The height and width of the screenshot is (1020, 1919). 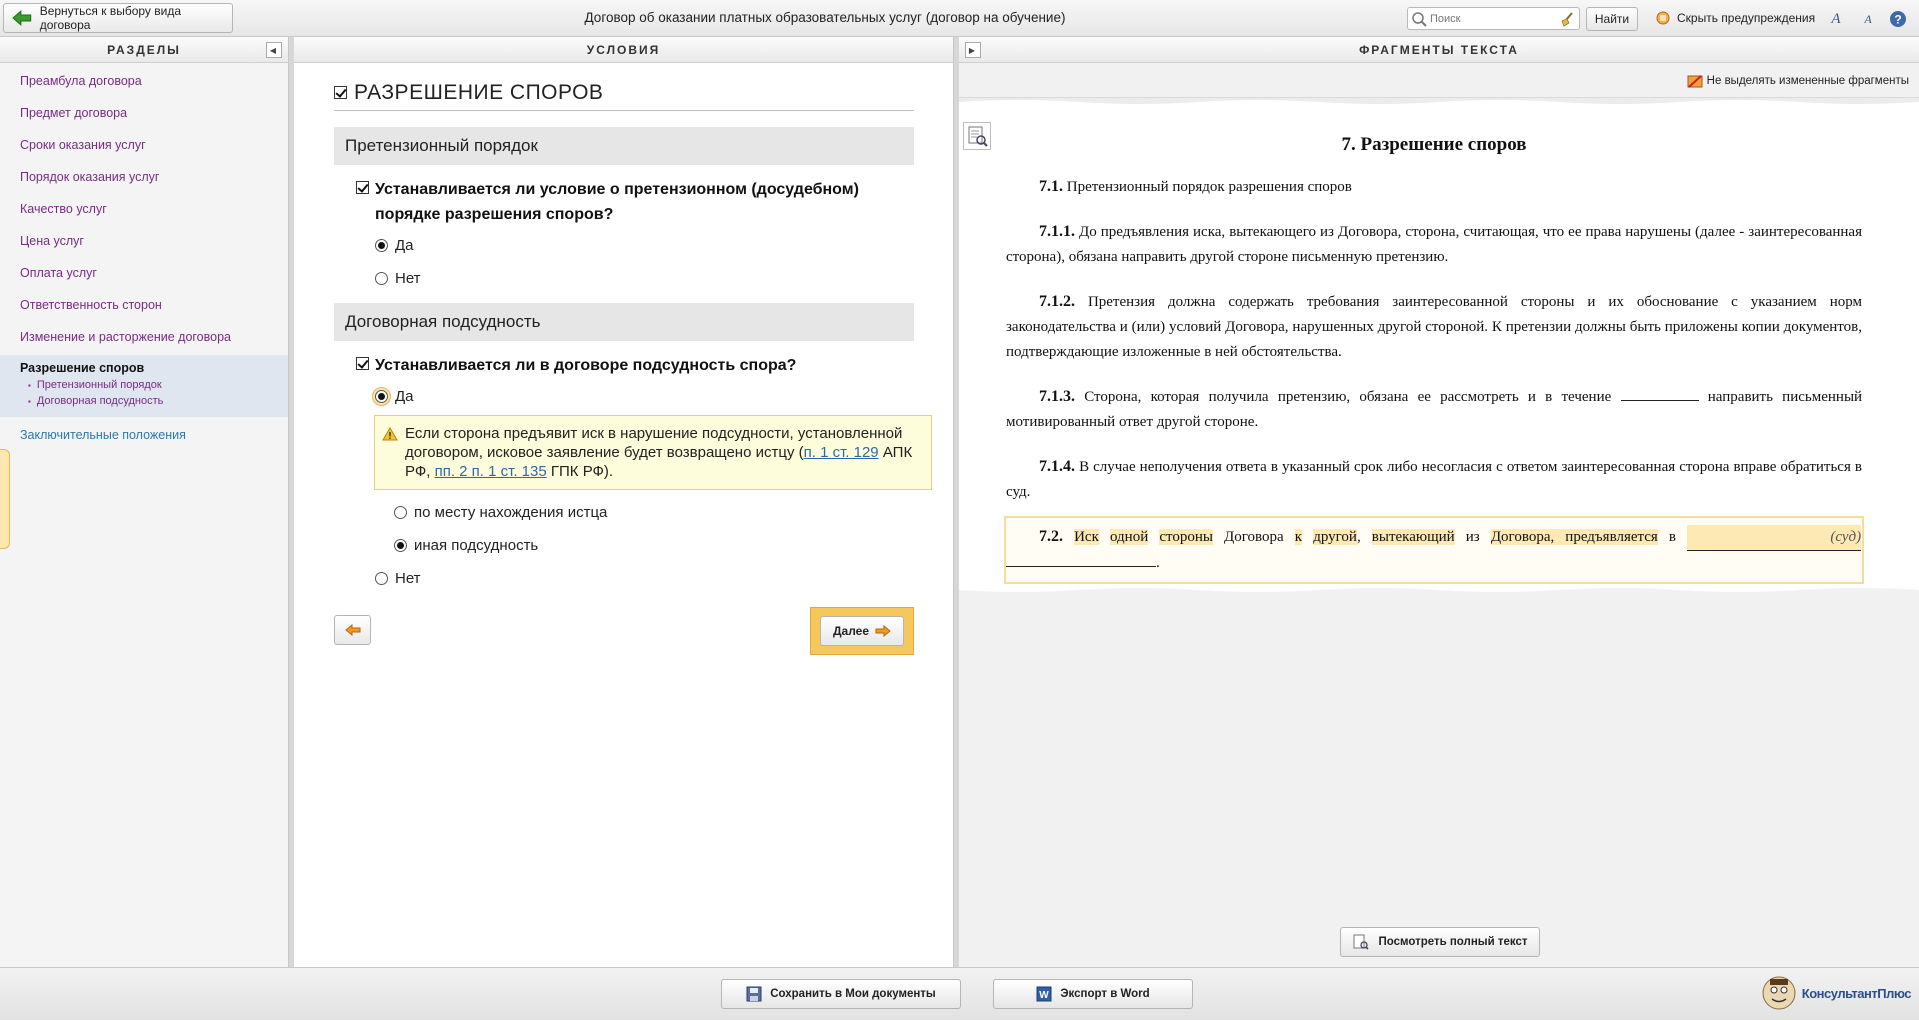 What do you see at coordinates (841, 452) in the screenshot?
I see `link-apk-129: п. 1 ст. 129` at bounding box center [841, 452].